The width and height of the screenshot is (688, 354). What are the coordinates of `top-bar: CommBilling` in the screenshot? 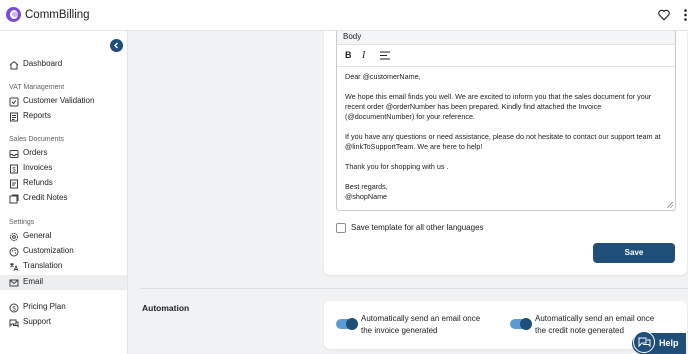 It's located at (344, 15).